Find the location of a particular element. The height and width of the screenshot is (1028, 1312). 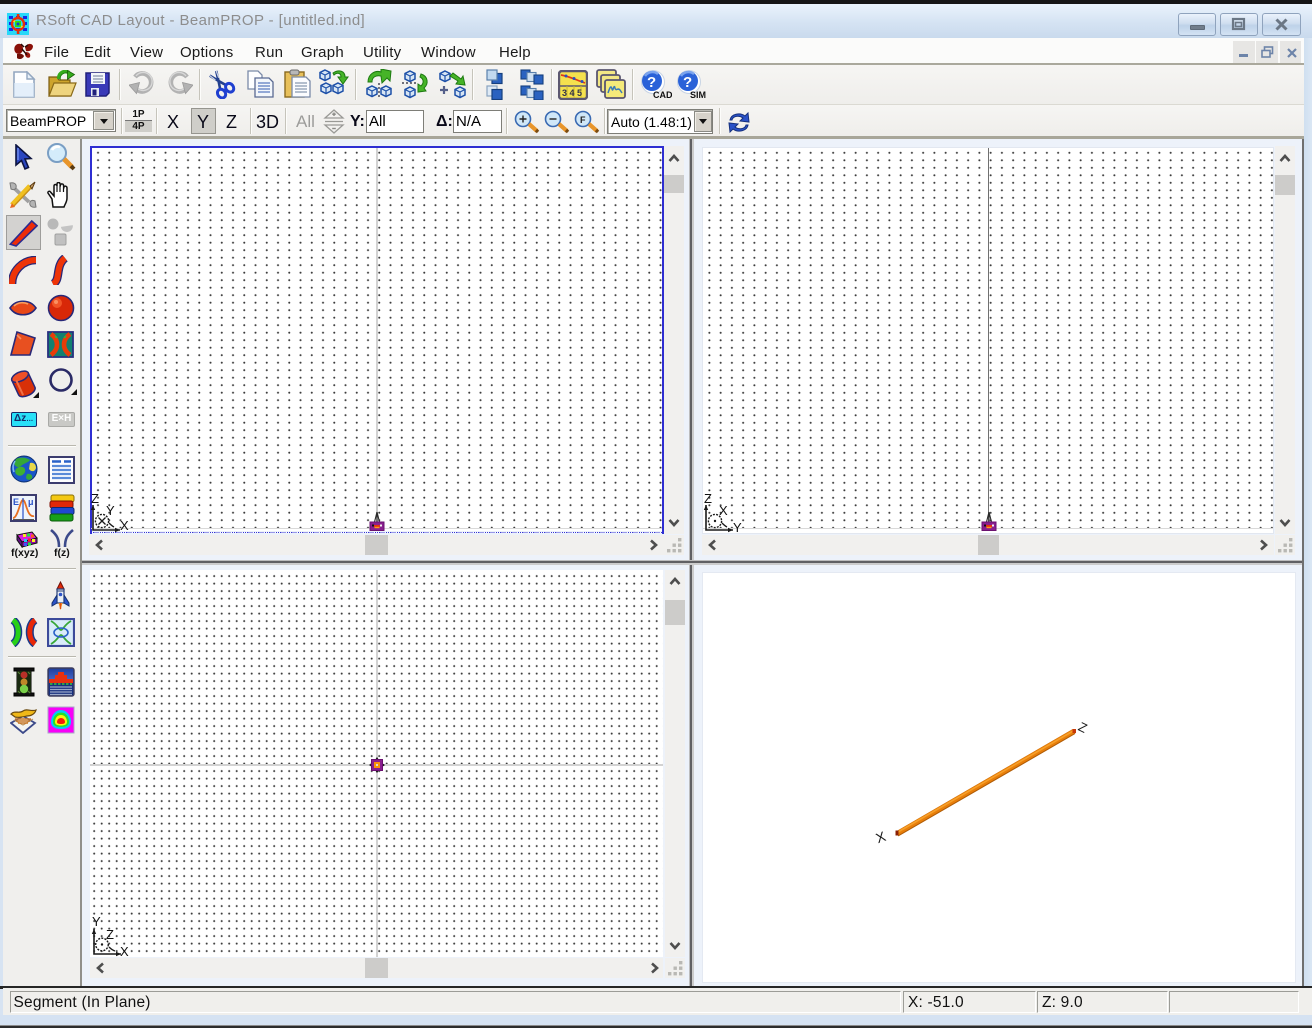

svg-text: μ is located at coordinates (31, 502).